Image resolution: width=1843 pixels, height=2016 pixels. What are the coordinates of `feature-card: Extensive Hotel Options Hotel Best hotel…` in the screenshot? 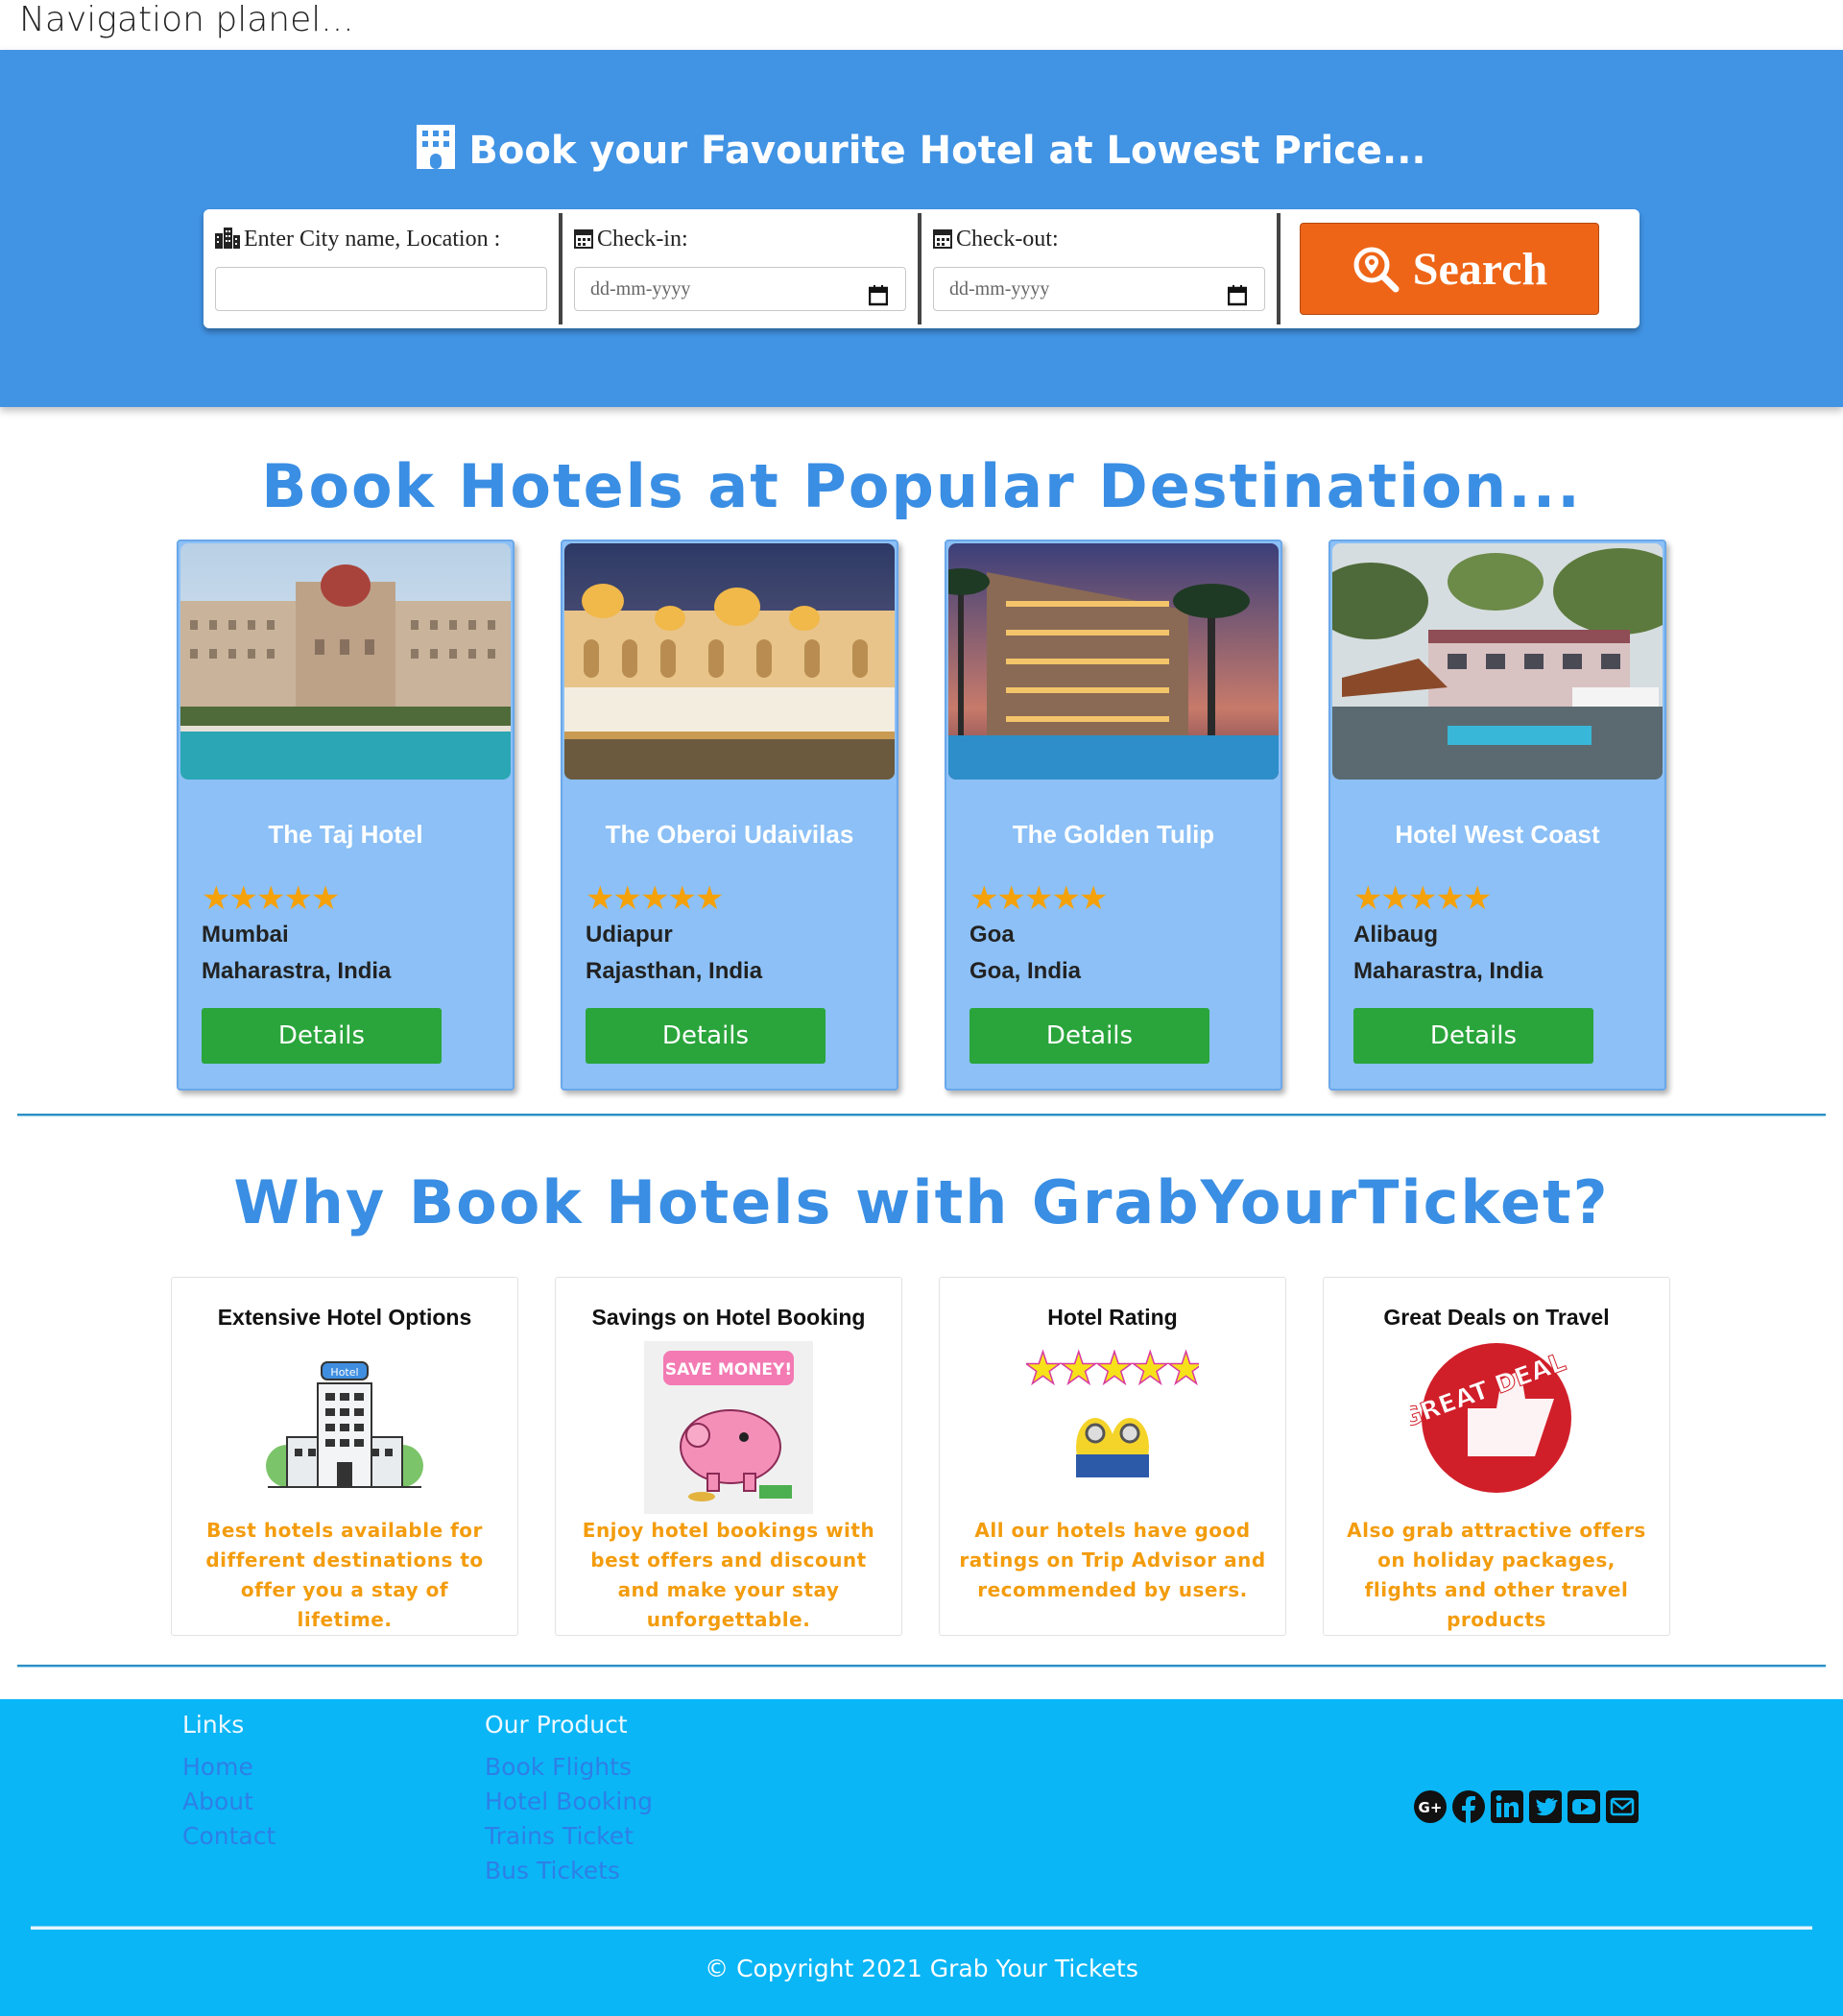 It's located at (344, 1456).